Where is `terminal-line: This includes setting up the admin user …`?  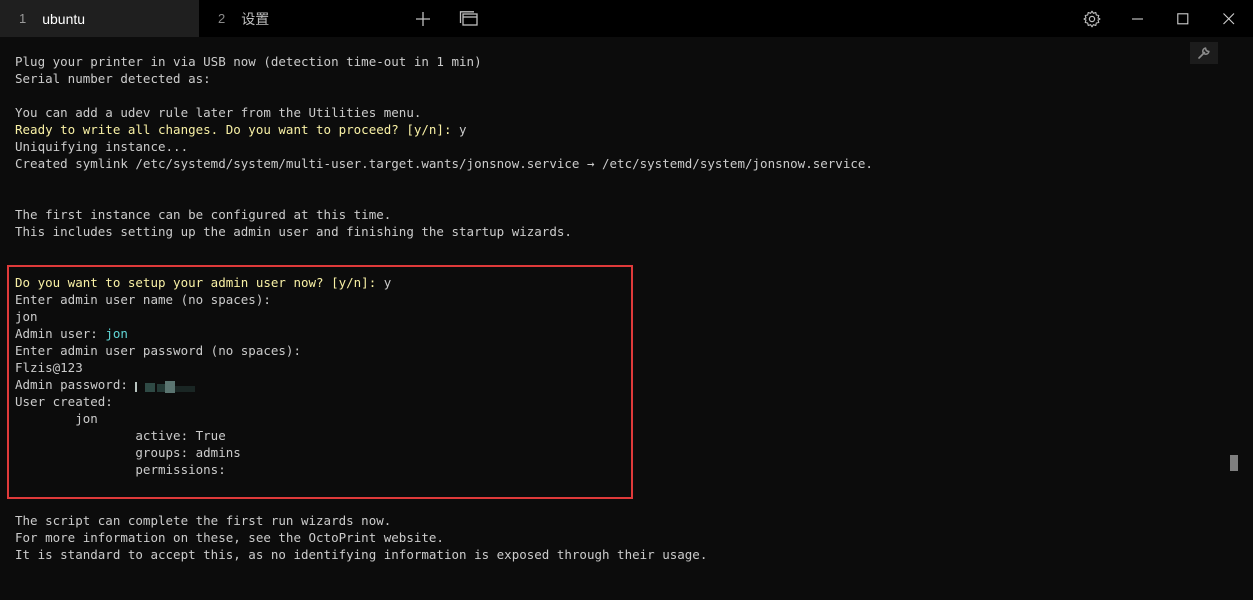
terminal-line: This includes setting up the admin user … is located at coordinates (293, 231).